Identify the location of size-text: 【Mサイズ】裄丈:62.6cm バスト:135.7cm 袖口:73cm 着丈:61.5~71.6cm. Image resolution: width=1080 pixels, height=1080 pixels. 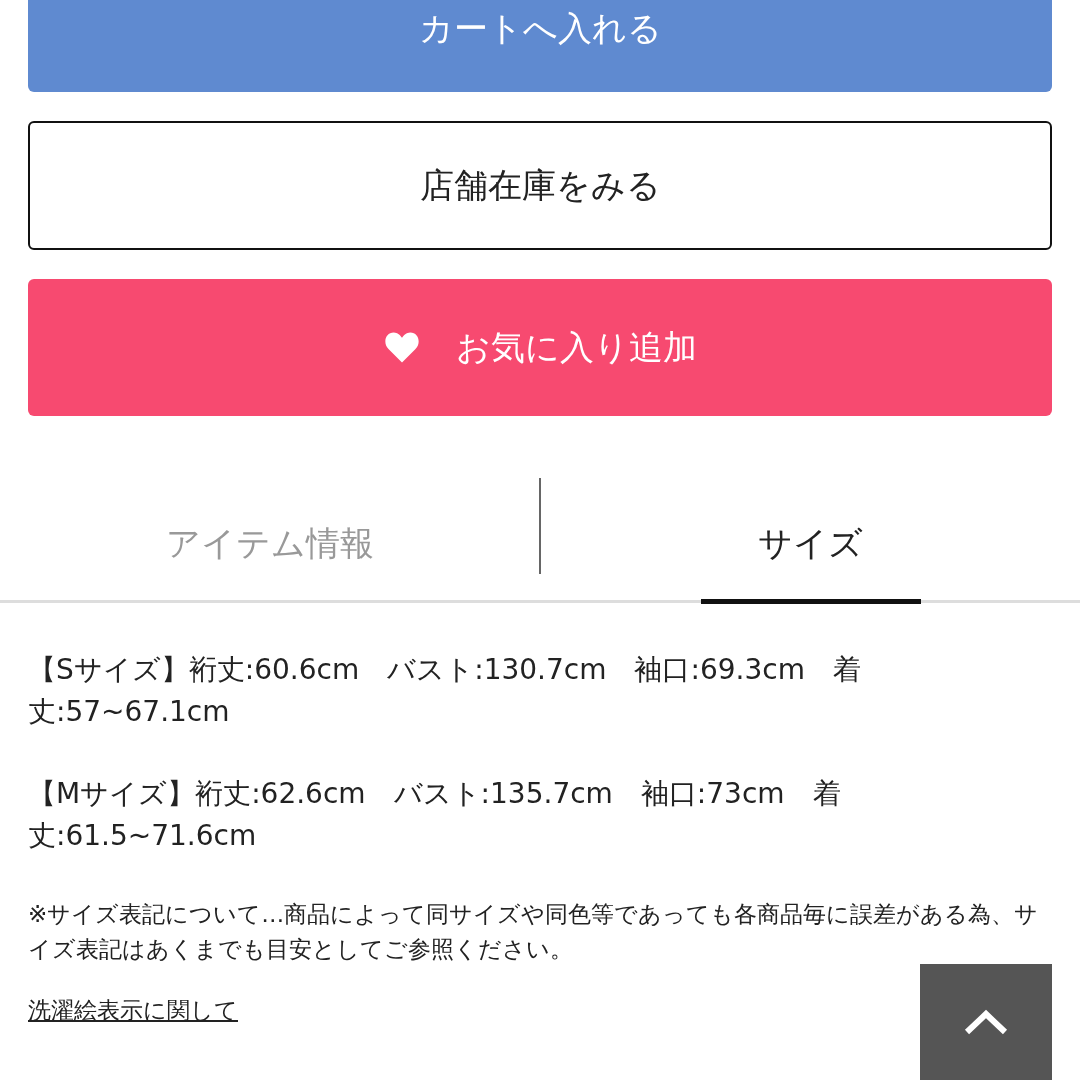
(435, 815).